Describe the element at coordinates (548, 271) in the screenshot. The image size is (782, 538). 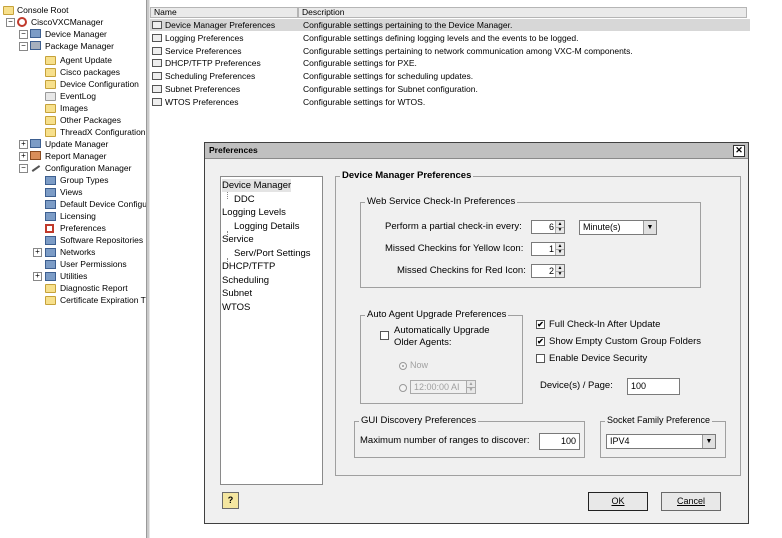
I see `red-icon-spinner: 2 ▲ ▼` at that location.